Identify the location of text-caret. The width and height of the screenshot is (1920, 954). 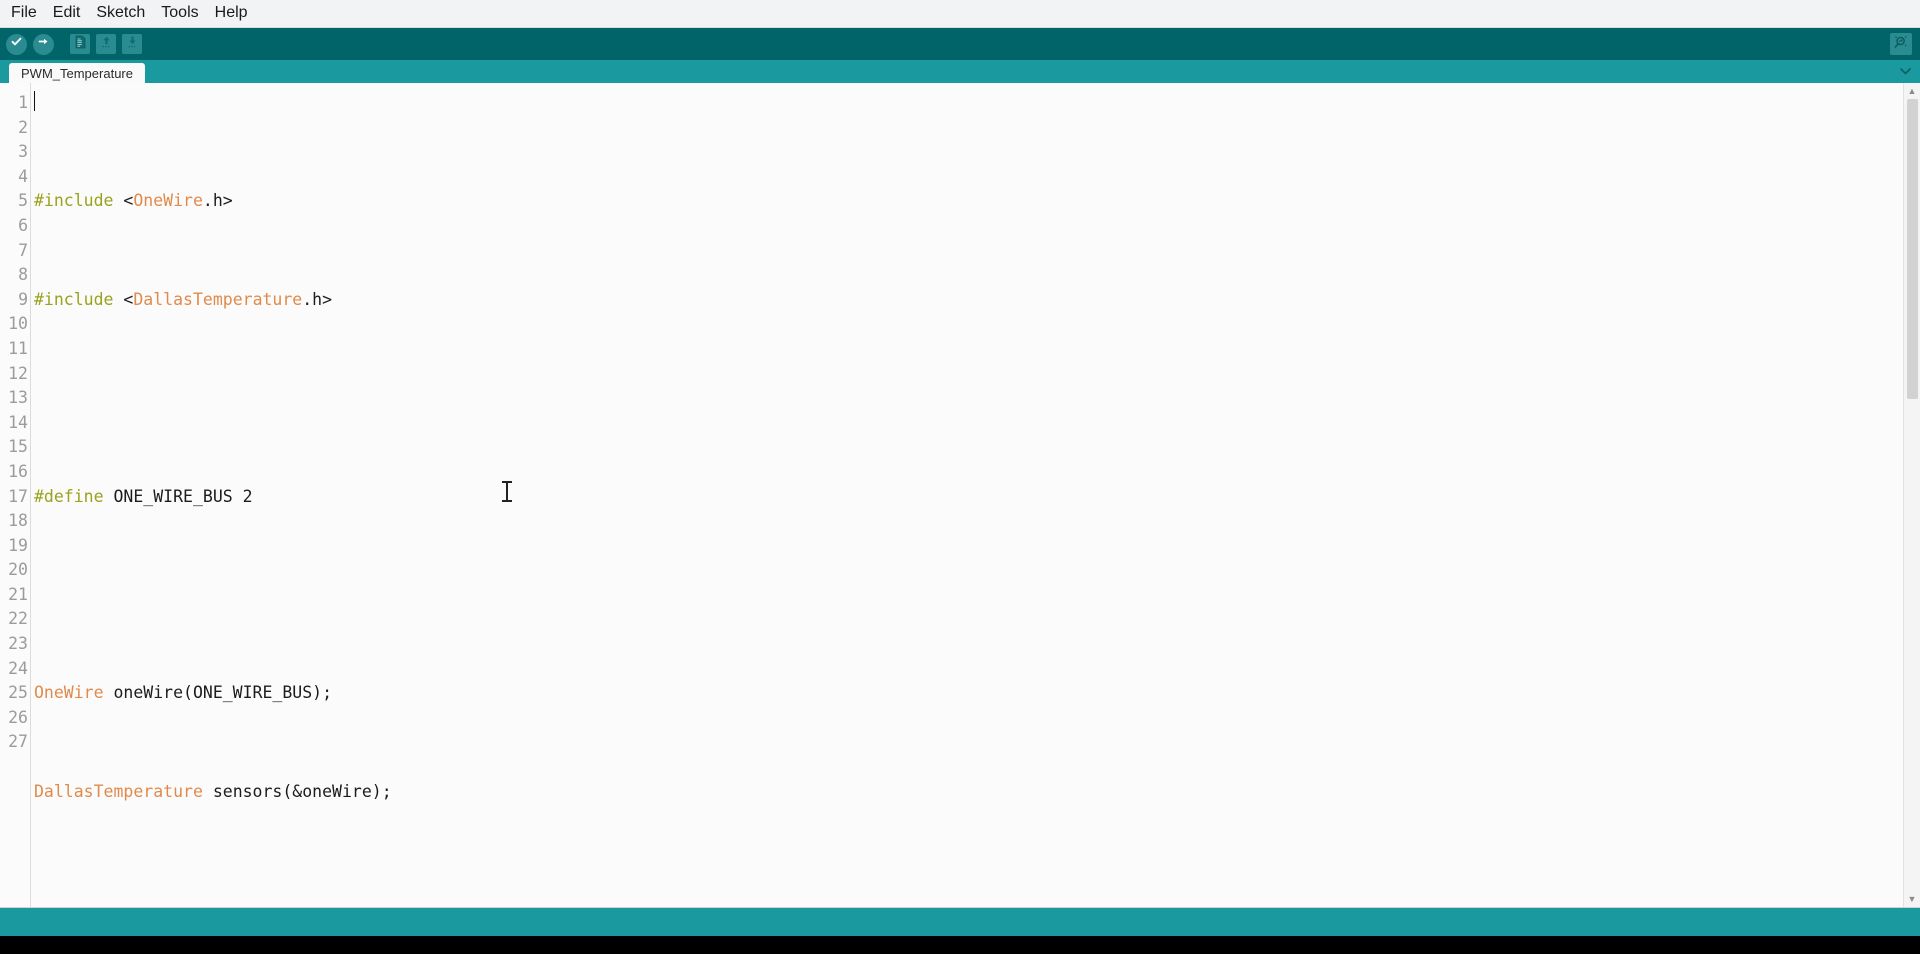
(34, 101).